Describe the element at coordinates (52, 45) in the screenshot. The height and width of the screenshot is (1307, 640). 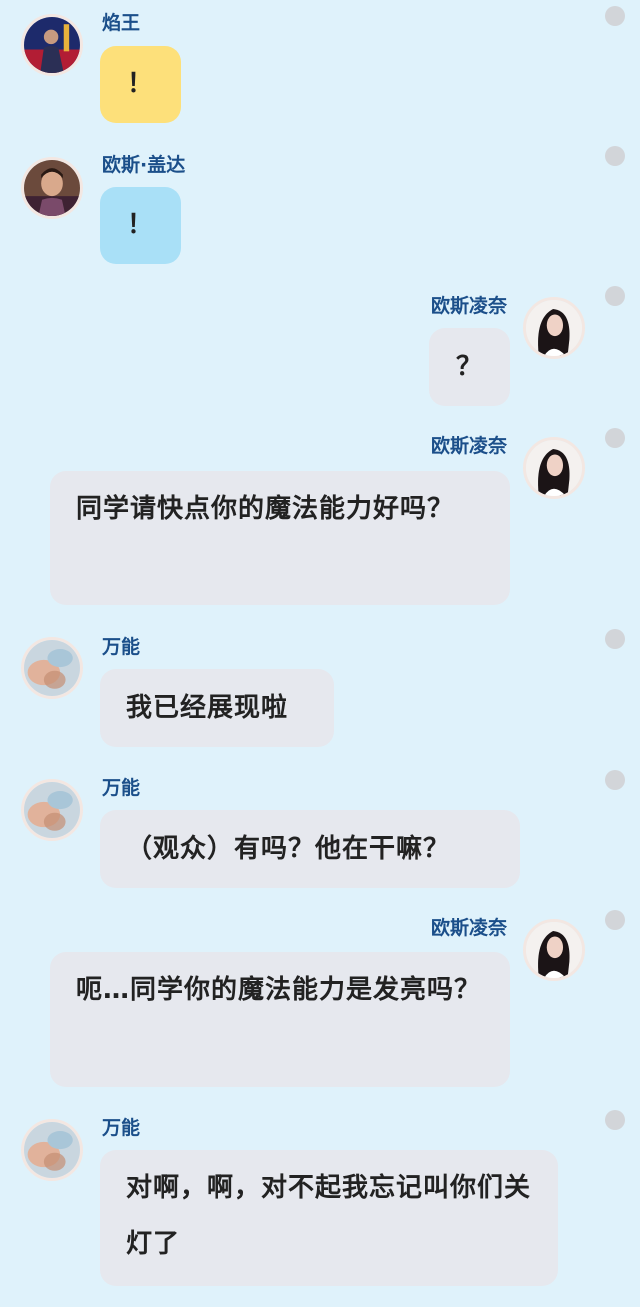
I see `avatar-flame-king-icon` at that location.